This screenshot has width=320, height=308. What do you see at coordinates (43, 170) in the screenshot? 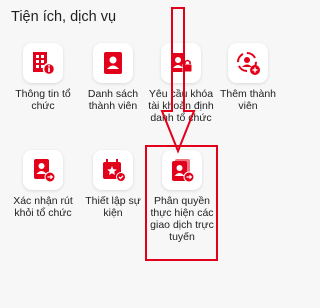
I see `leave-org-icon` at bounding box center [43, 170].